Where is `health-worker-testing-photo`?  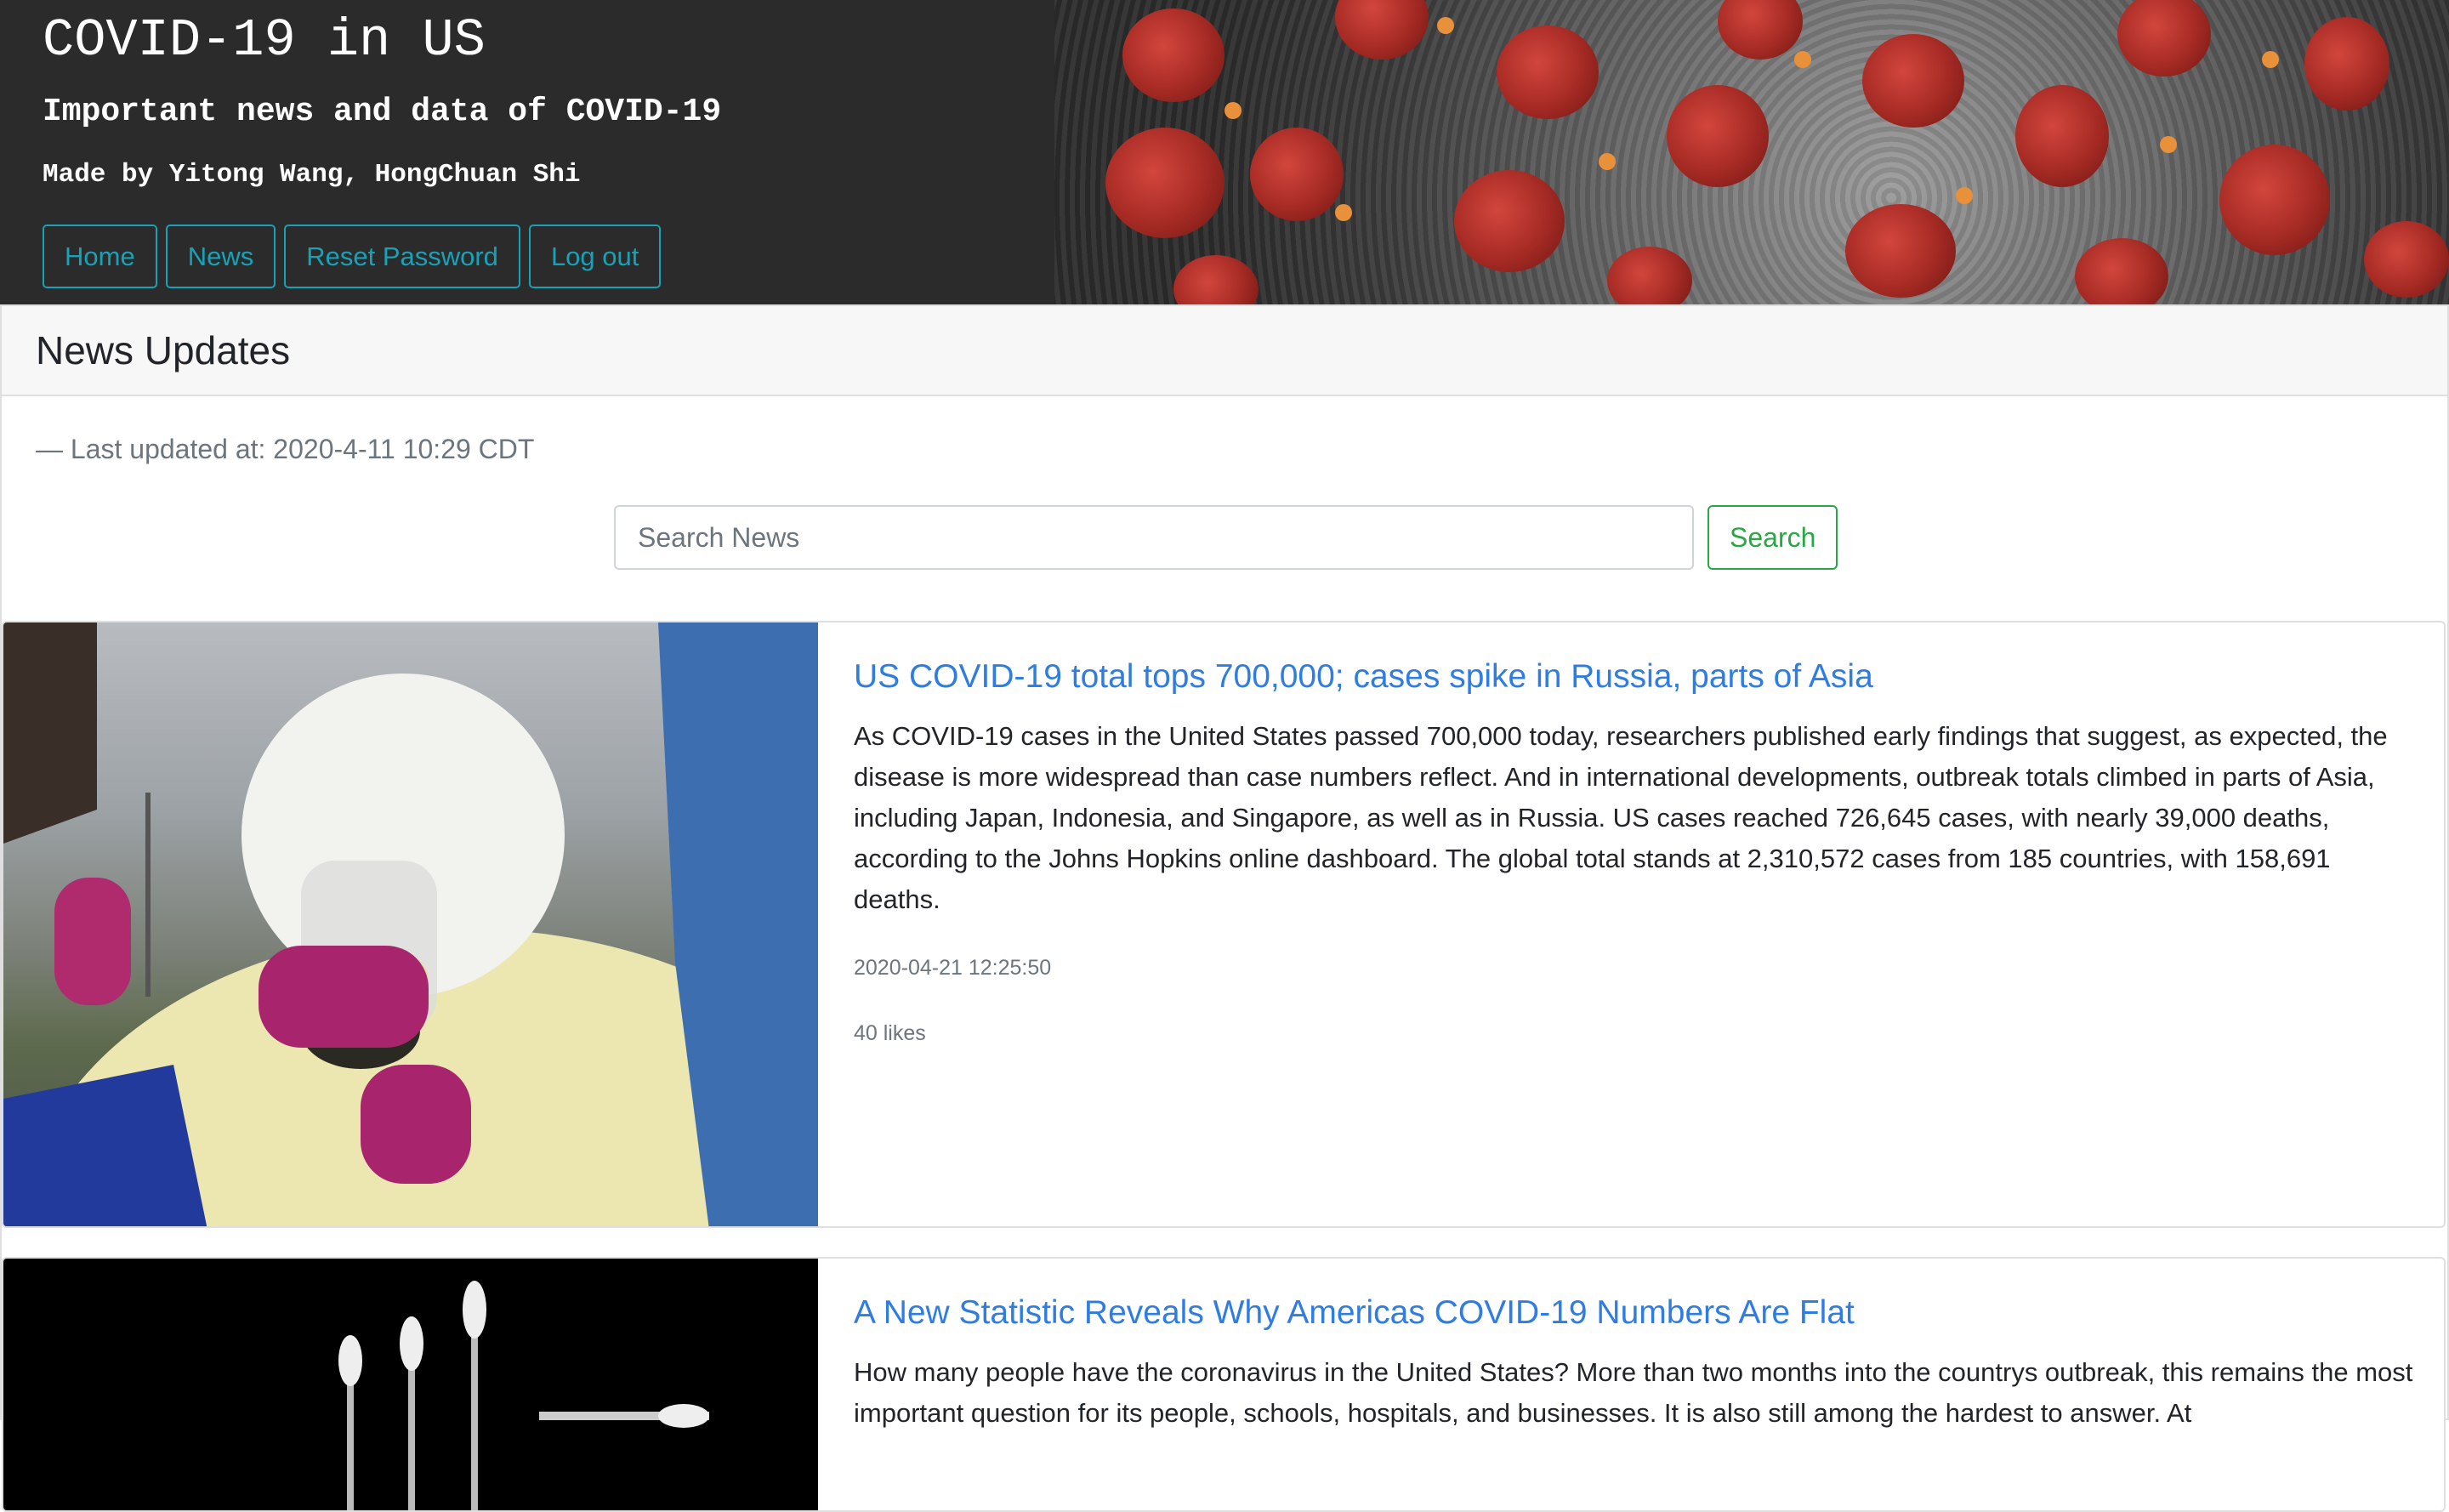 health-worker-testing-photo is located at coordinates (411, 924).